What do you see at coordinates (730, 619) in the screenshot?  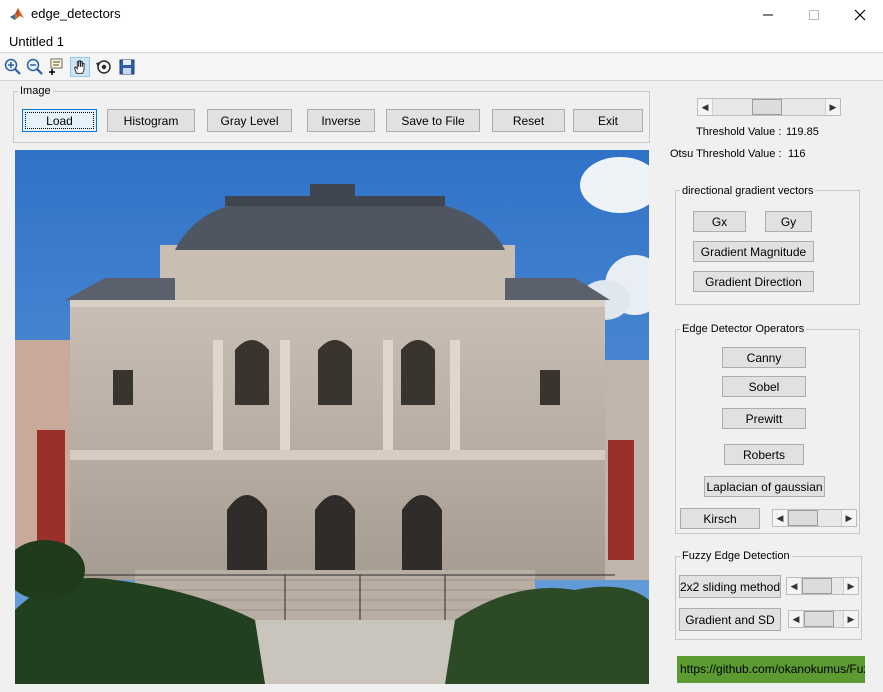 I see `gradient-and-sd-button: Gradient and SD` at bounding box center [730, 619].